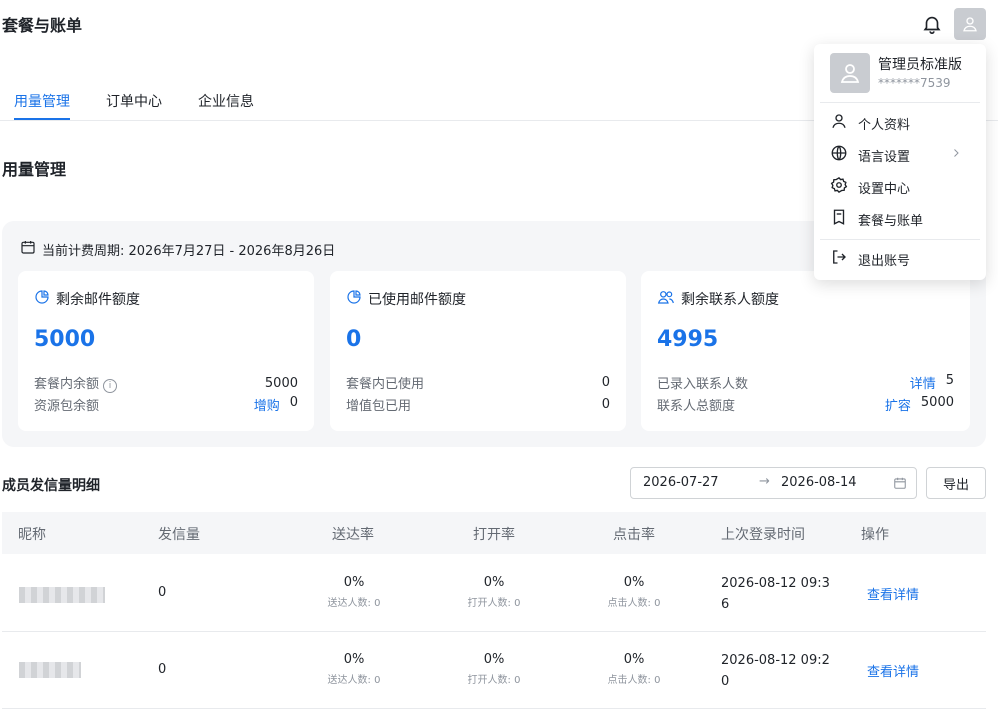 Image resolution: width=998 pixels, height=713 pixels. I want to click on row-label: 联系人总额度, so click(696, 406).